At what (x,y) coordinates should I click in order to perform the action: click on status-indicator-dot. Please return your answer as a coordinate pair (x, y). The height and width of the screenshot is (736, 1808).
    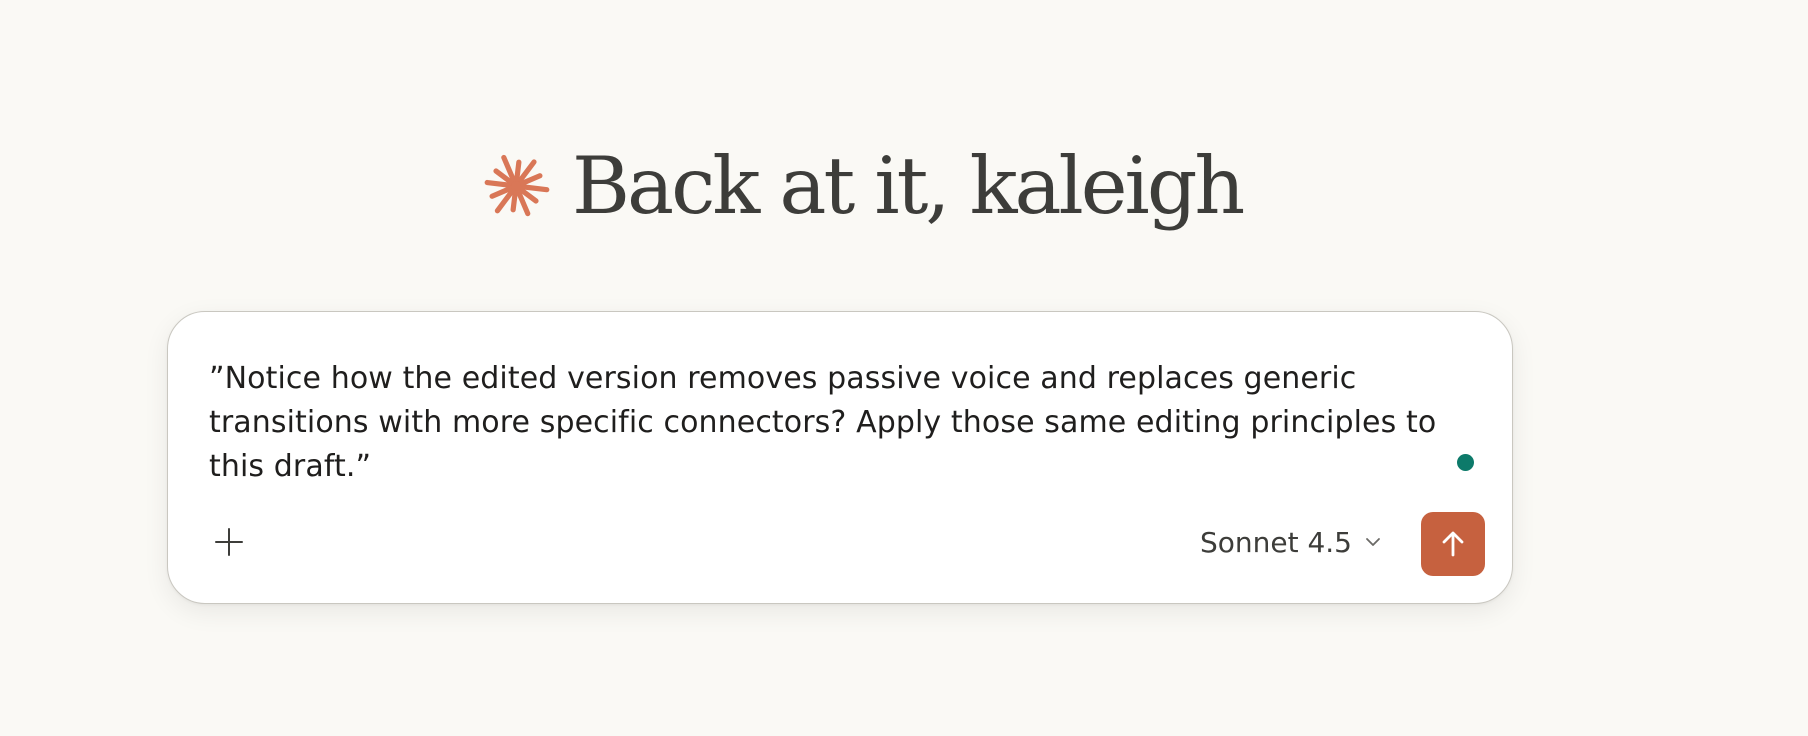
    Looking at the image, I should click on (1465, 462).